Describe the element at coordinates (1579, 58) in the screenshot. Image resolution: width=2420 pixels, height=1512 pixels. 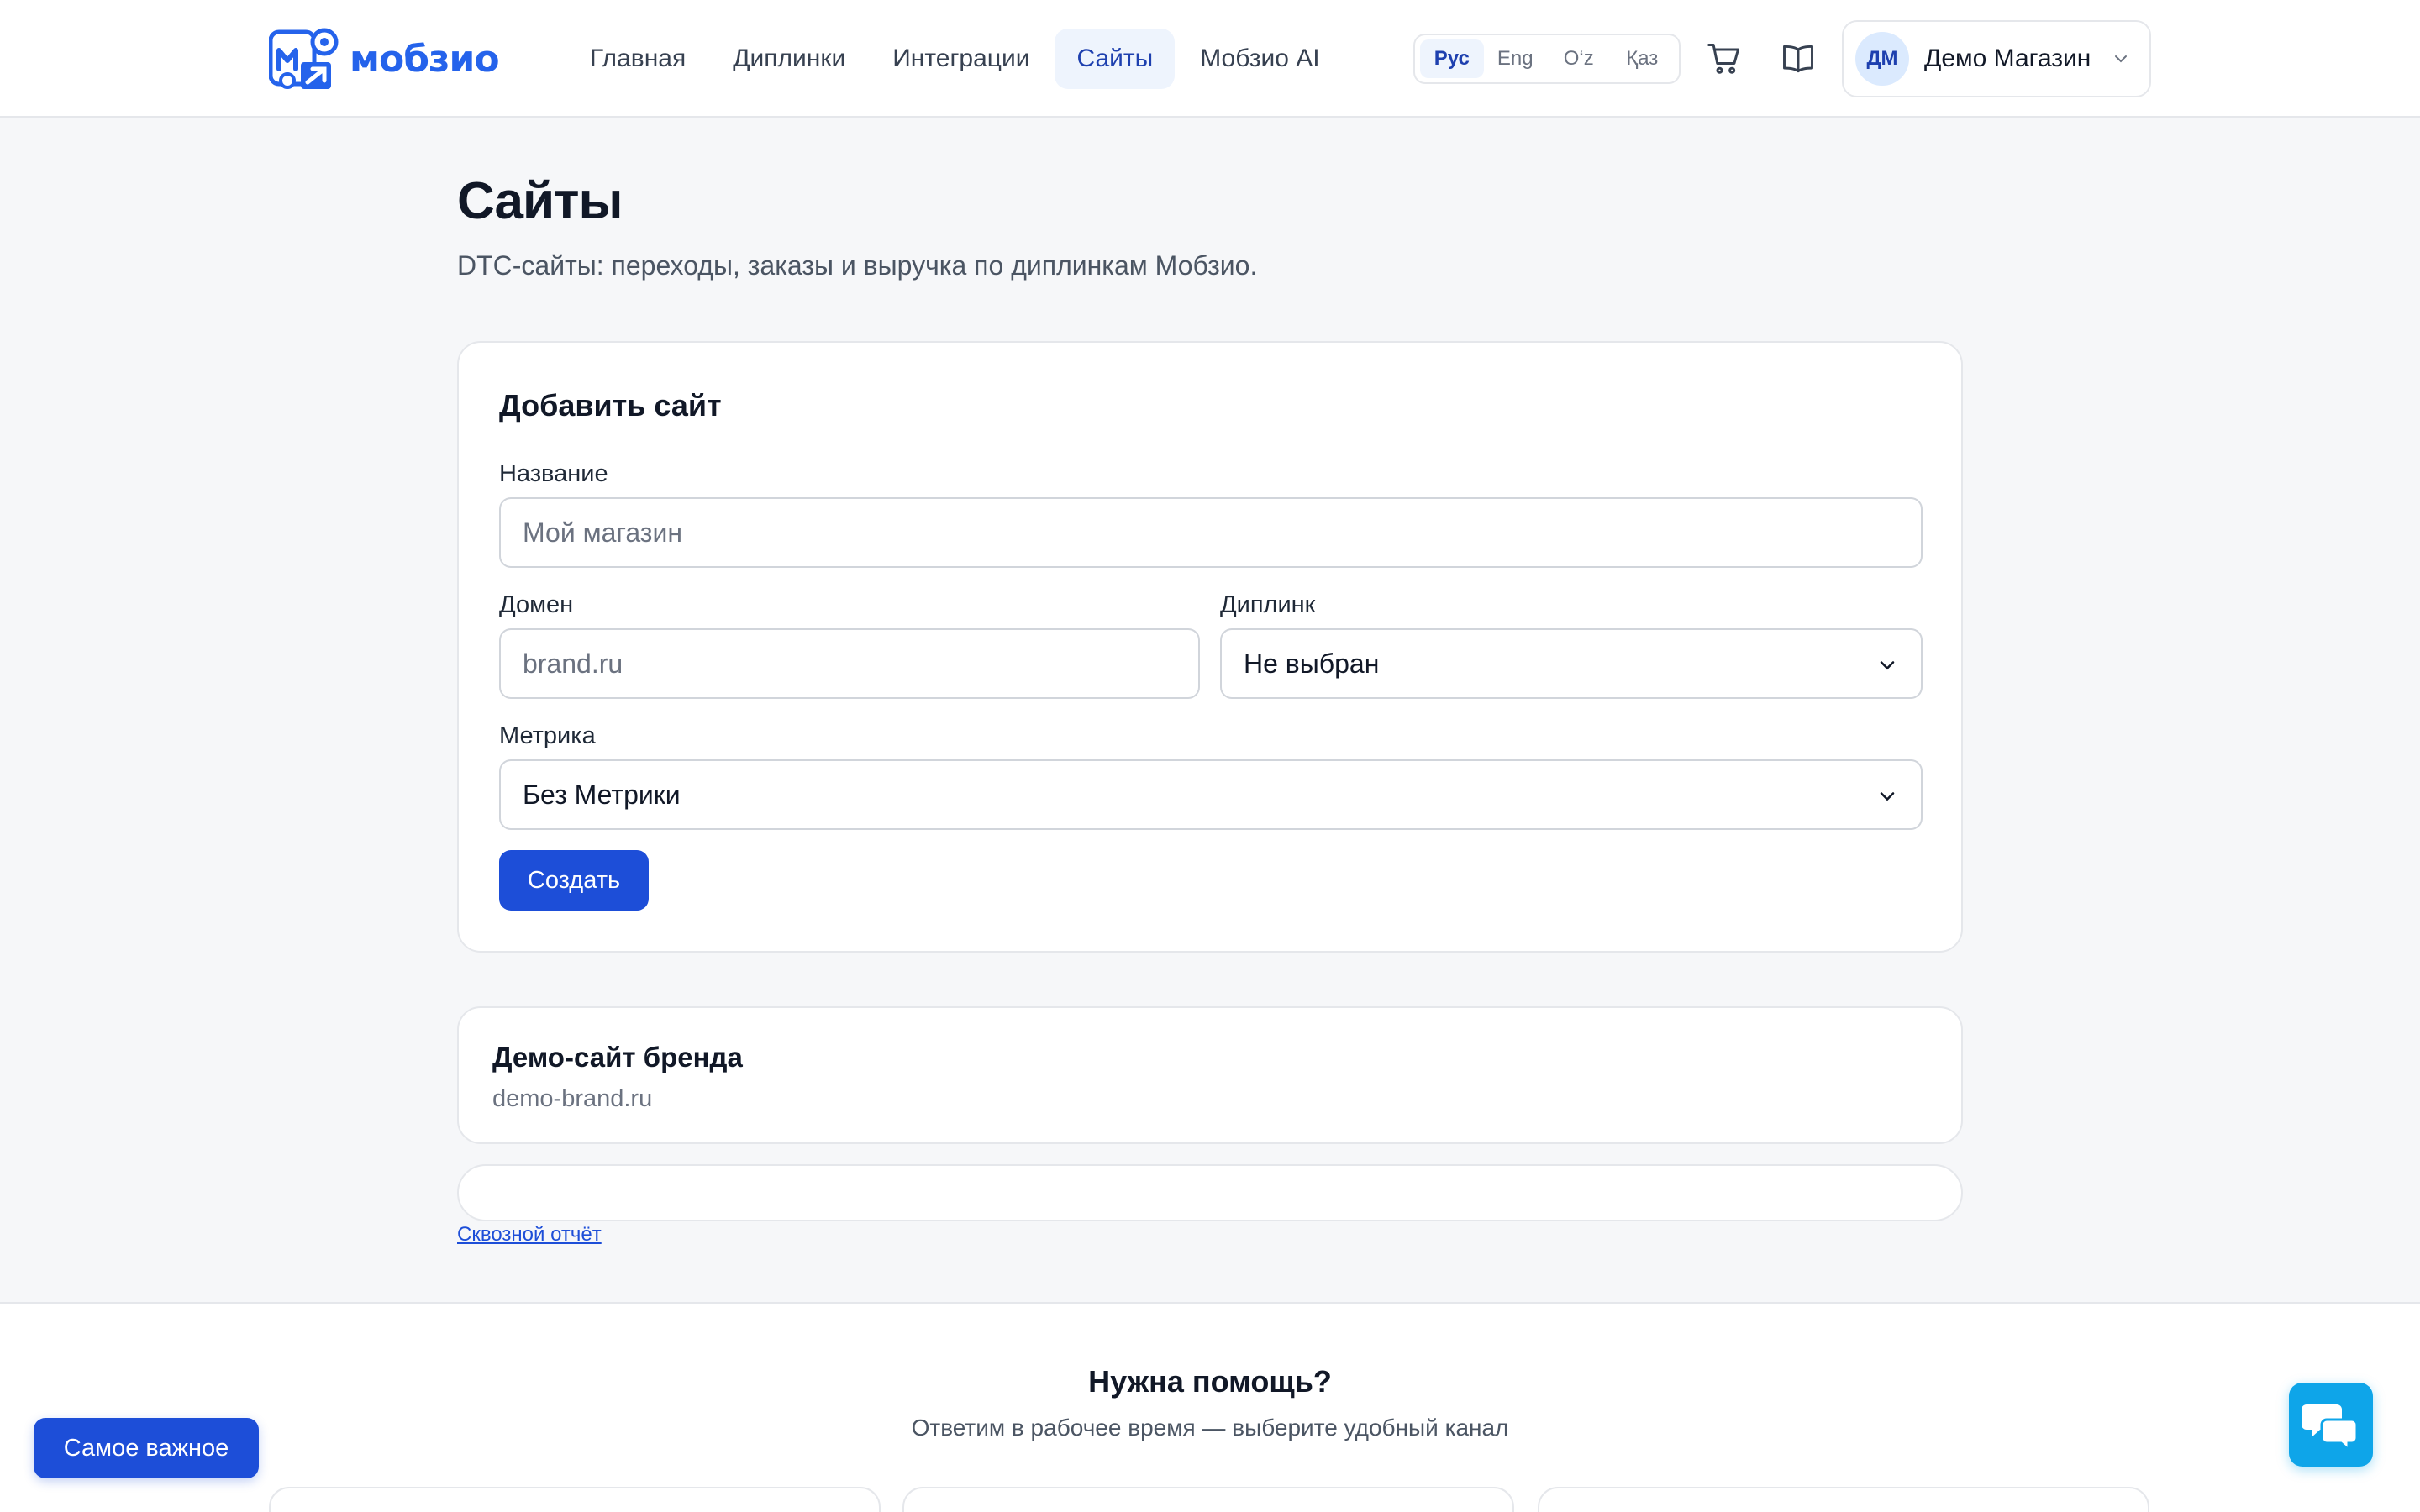
I see `lang-uz: O‘z` at that location.